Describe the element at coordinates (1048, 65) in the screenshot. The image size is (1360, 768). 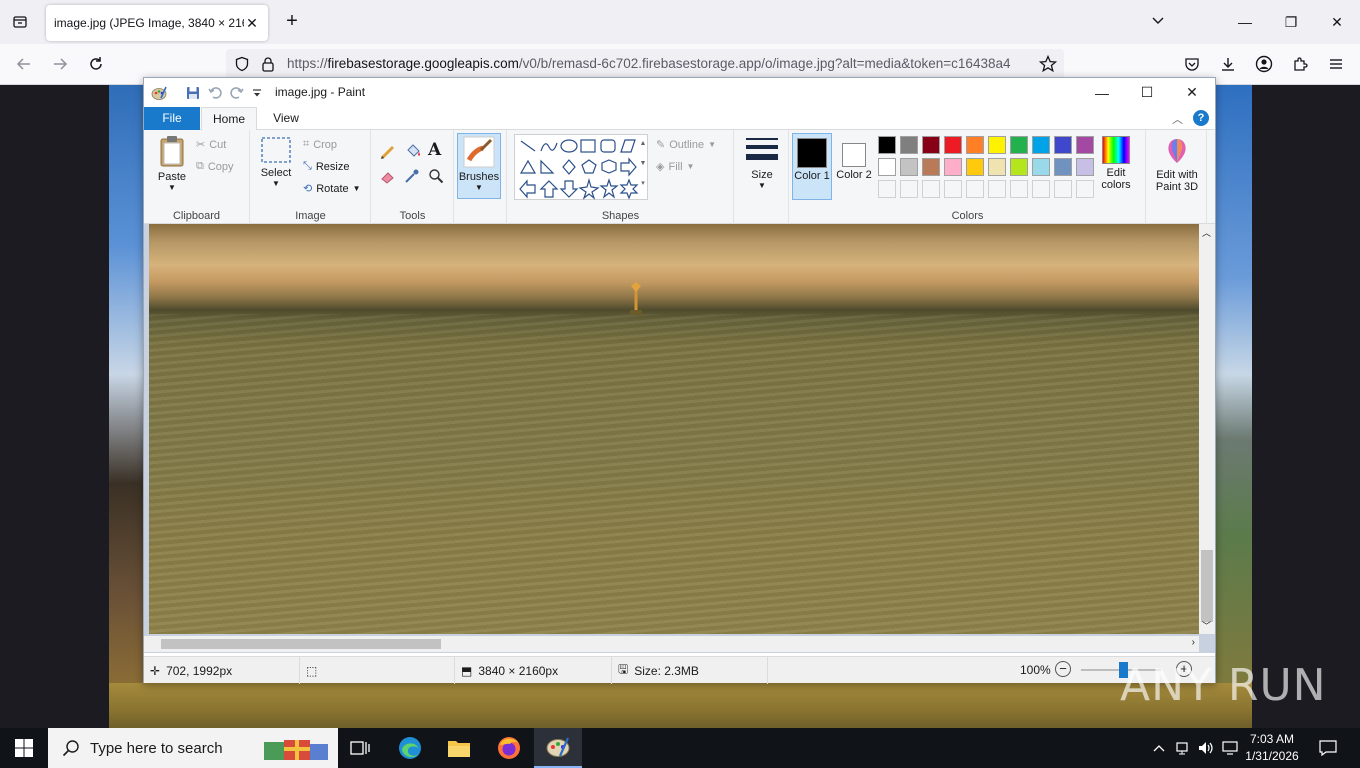
I see `bookmark-star-icon` at that location.